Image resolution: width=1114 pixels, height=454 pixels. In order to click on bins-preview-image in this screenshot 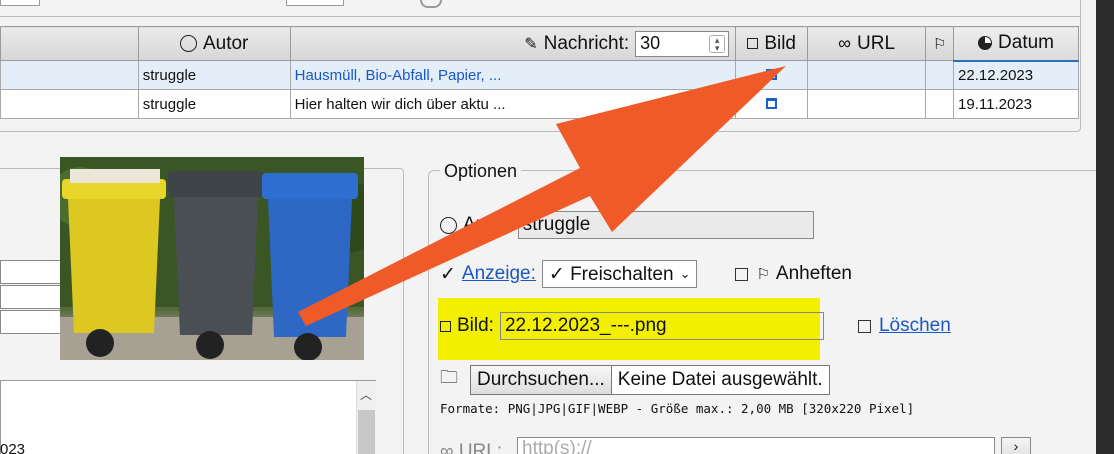, I will do `click(212, 258)`.